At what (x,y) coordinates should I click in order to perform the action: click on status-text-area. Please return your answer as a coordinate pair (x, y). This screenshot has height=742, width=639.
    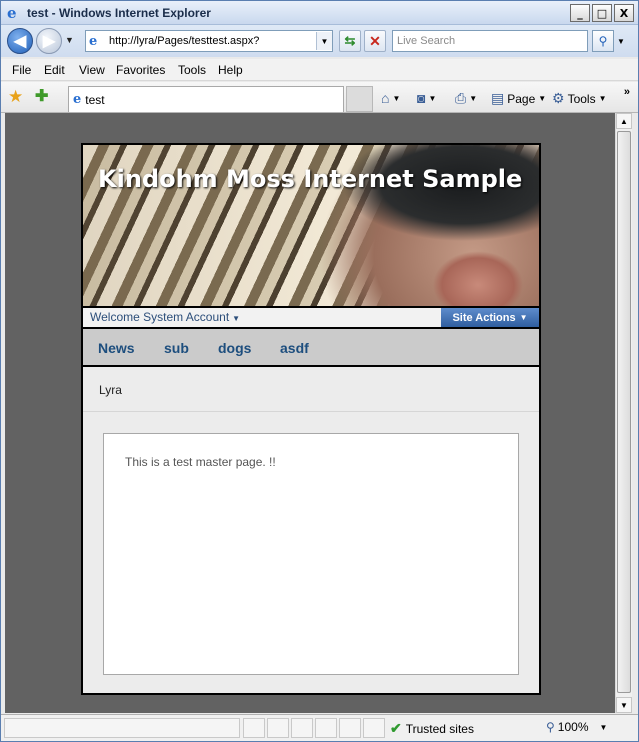
    Looking at the image, I should click on (122, 728).